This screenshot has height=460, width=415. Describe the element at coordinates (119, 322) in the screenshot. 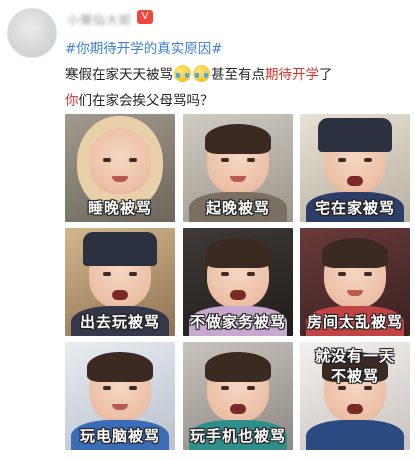

I see `image-caption: 出去玩被骂` at that location.